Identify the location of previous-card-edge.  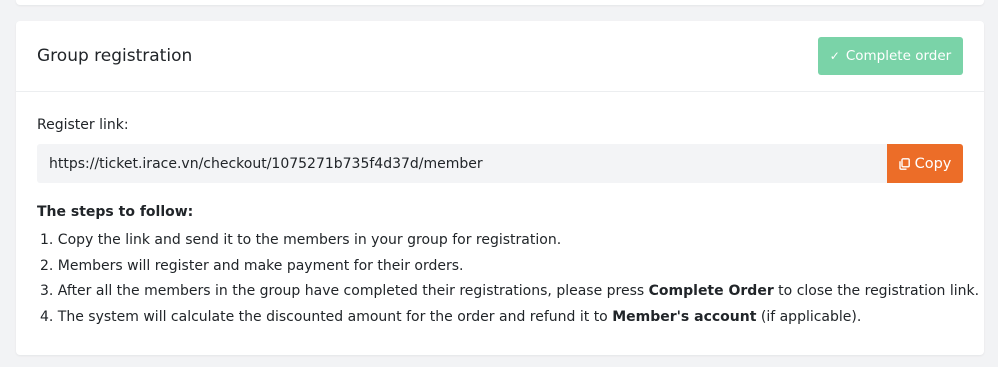
(500, 2).